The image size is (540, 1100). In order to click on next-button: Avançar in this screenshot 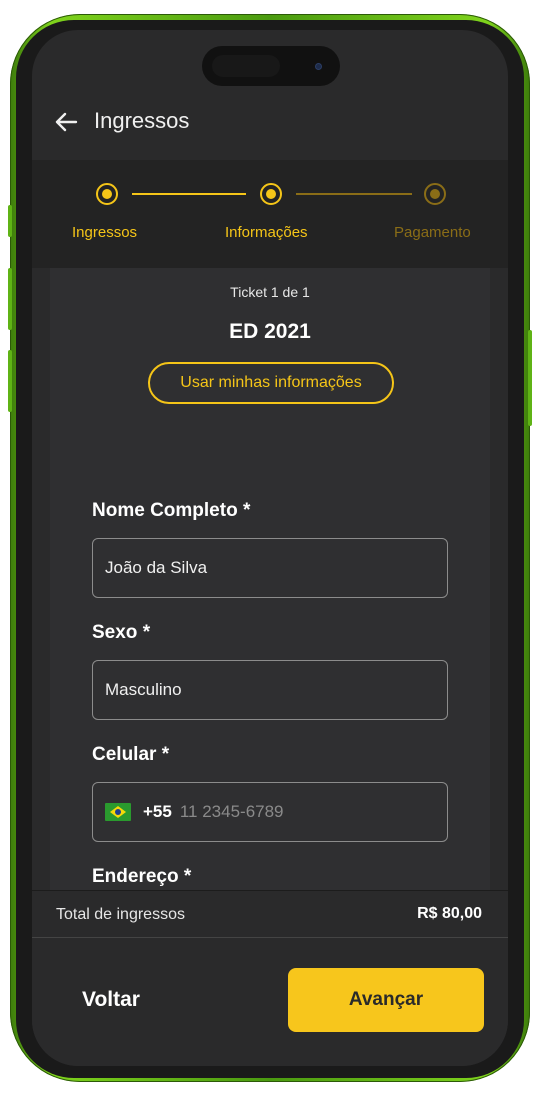, I will do `click(386, 1000)`.